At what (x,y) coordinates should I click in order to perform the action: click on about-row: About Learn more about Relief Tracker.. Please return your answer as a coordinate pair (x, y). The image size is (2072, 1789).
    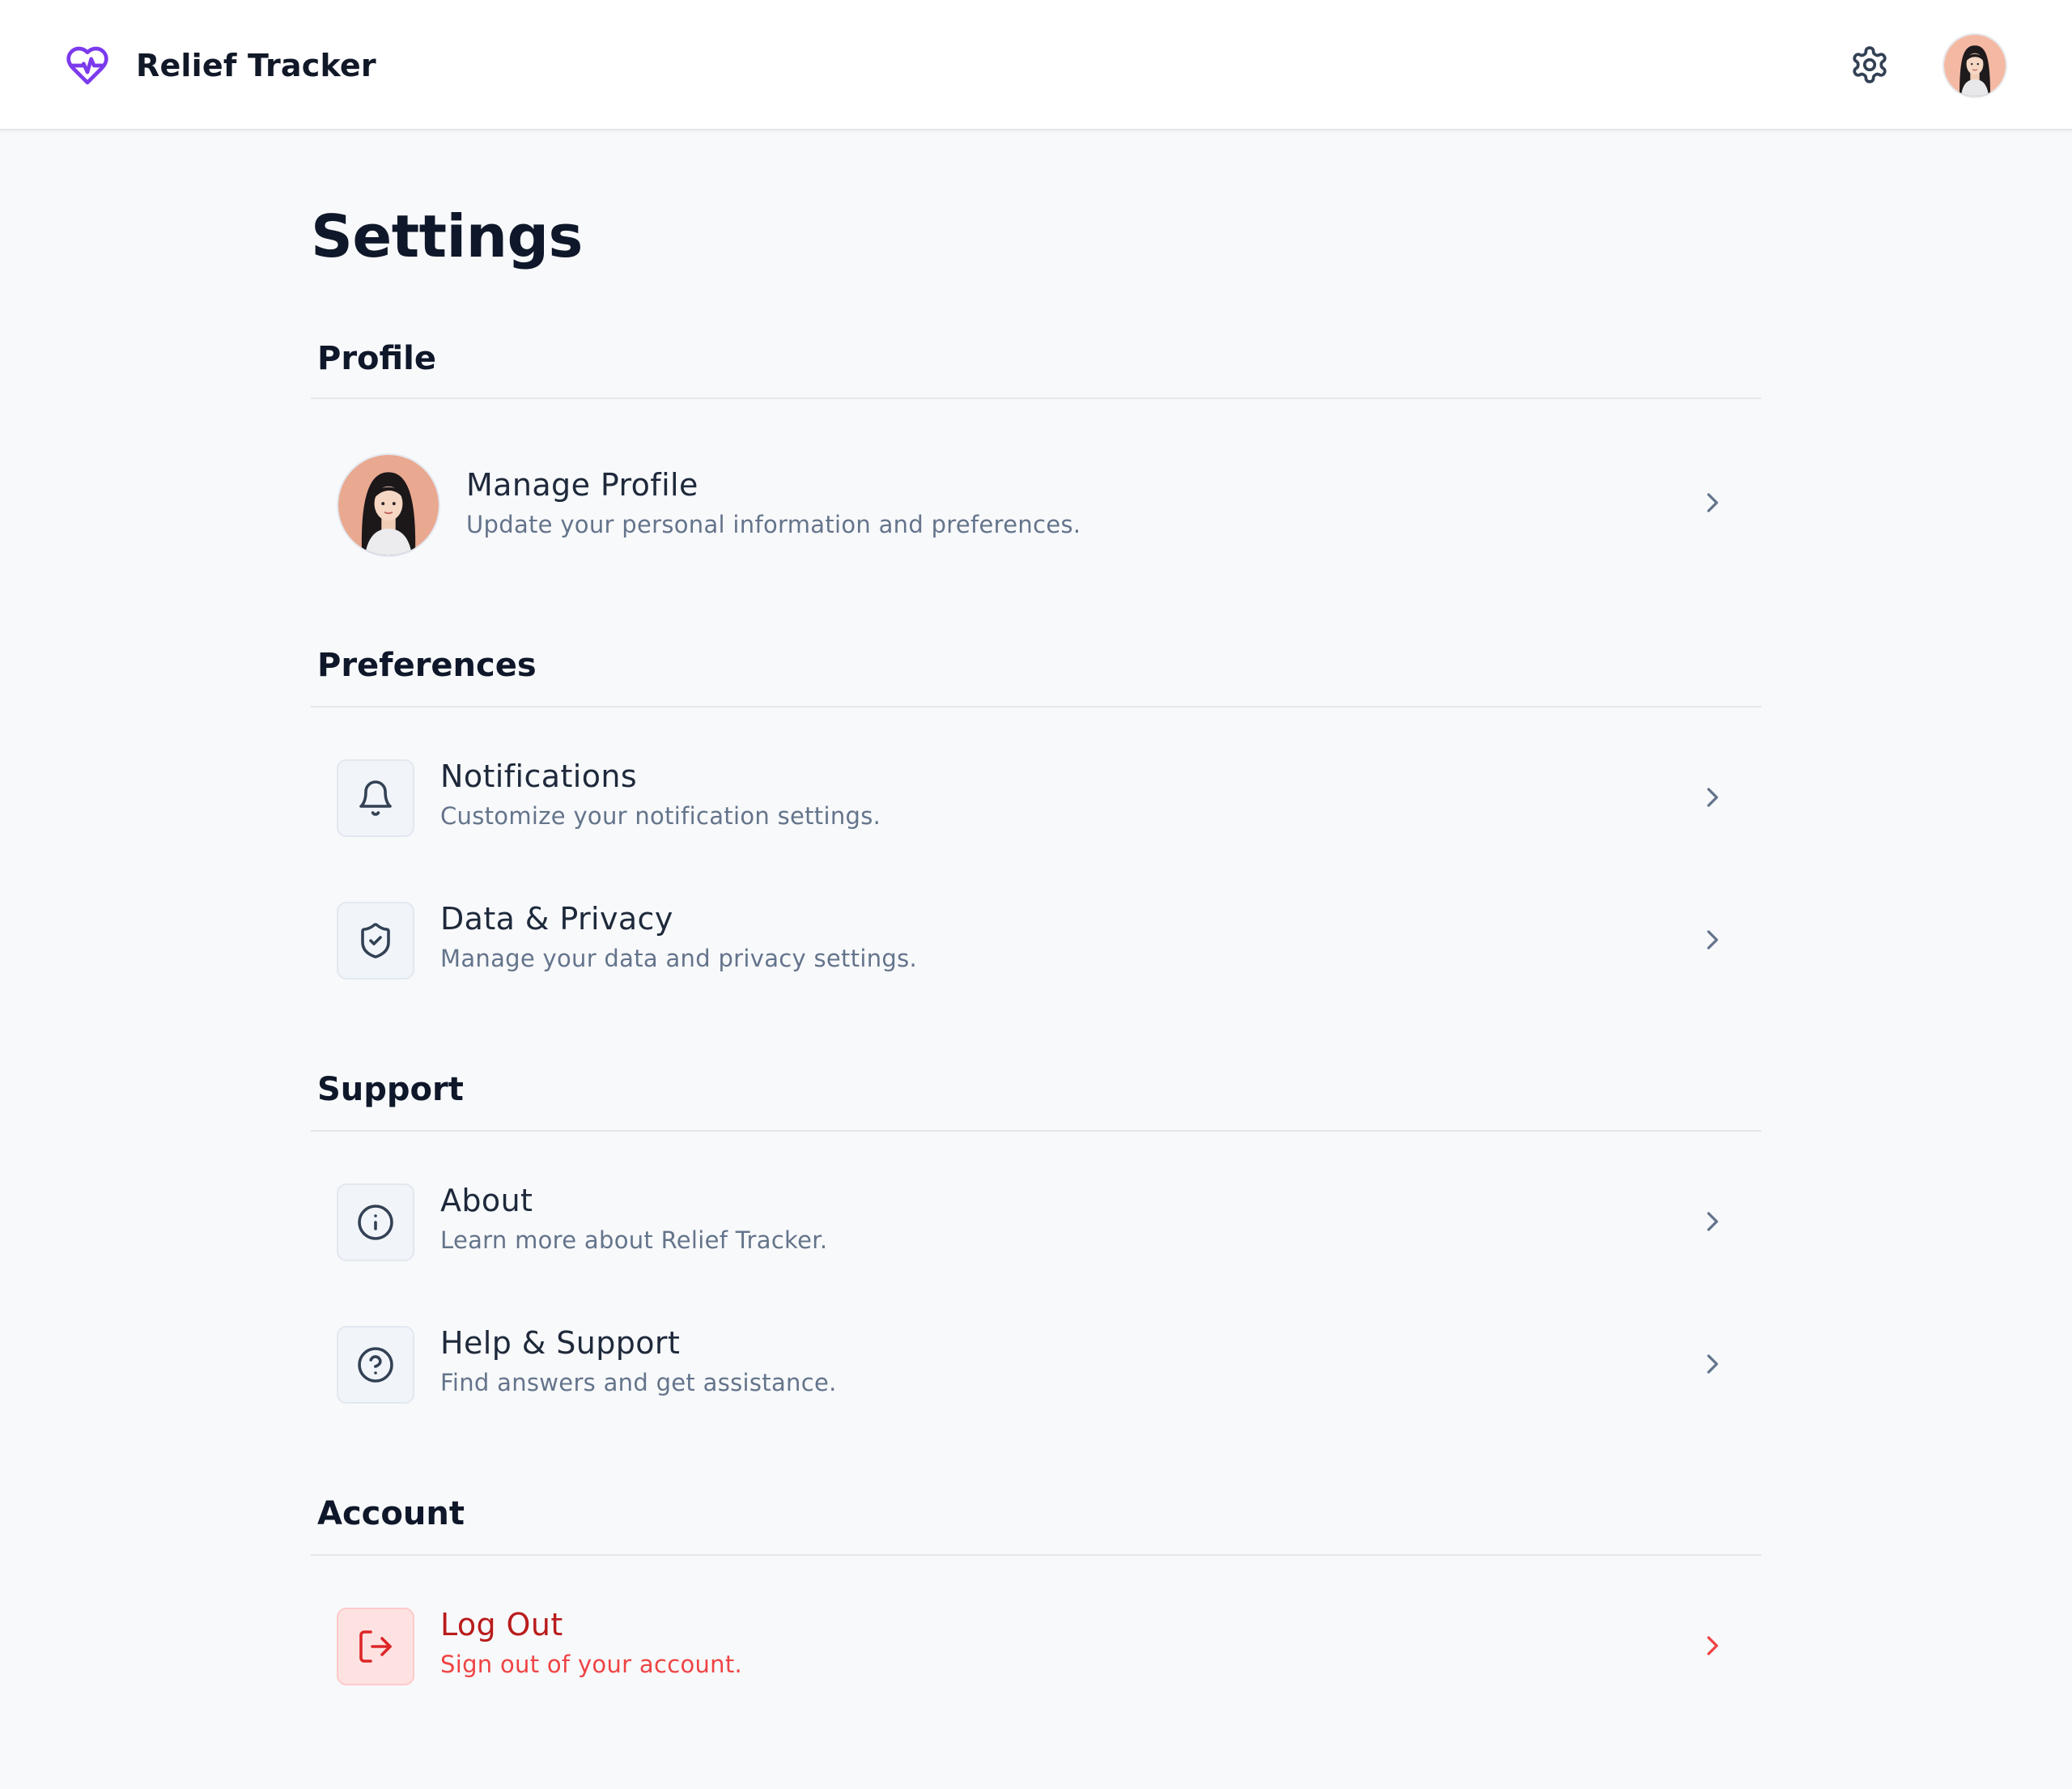
    Looking at the image, I should click on (1036, 1221).